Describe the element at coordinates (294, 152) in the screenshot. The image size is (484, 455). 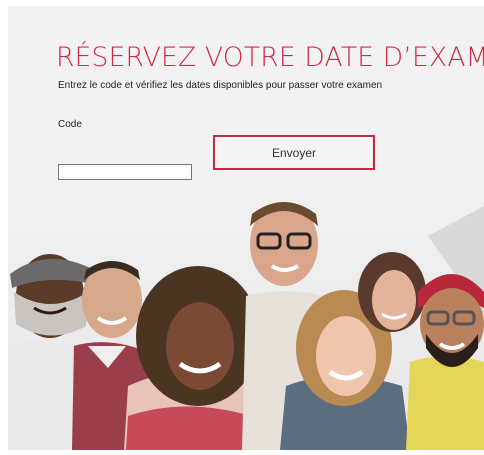
I see `send-button: Envoyer` at that location.